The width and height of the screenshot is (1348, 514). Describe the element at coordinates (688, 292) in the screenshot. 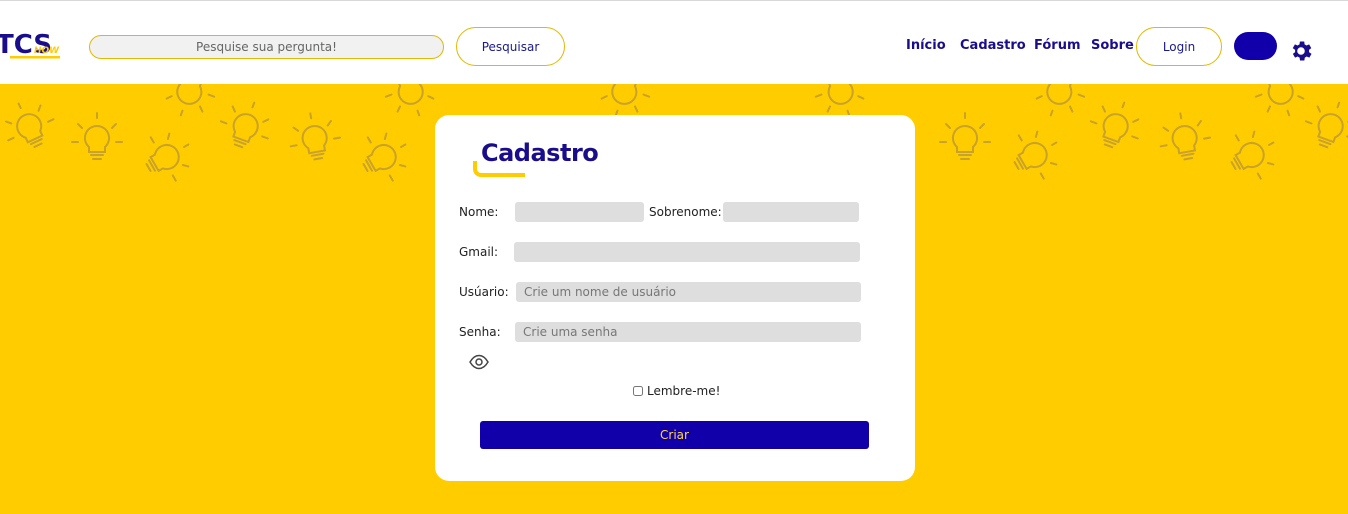

I see `username-field` at that location.